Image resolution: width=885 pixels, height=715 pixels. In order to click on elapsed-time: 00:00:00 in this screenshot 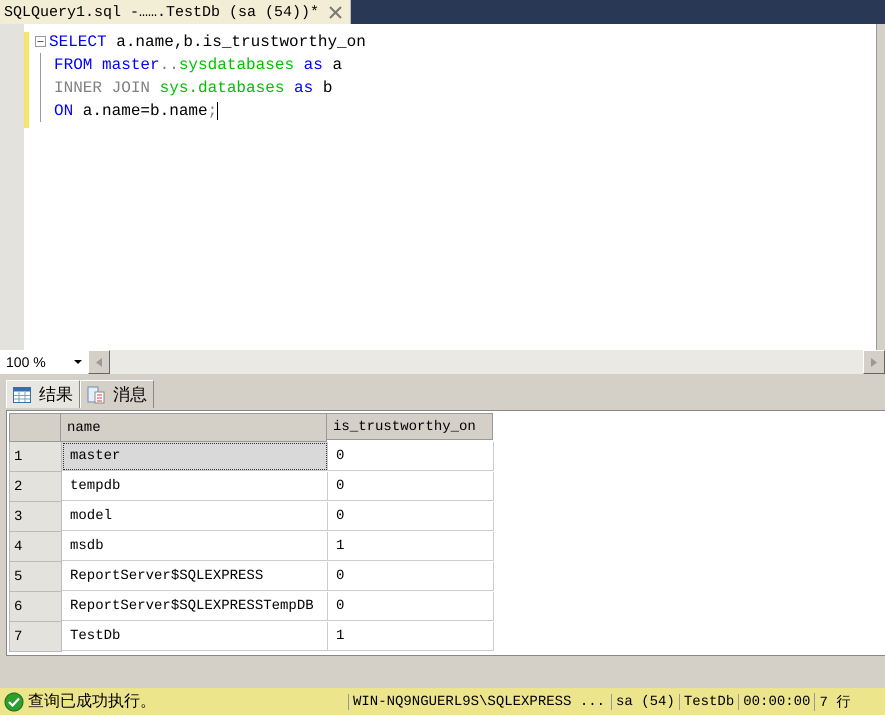, I will do `click(776, 702)`.